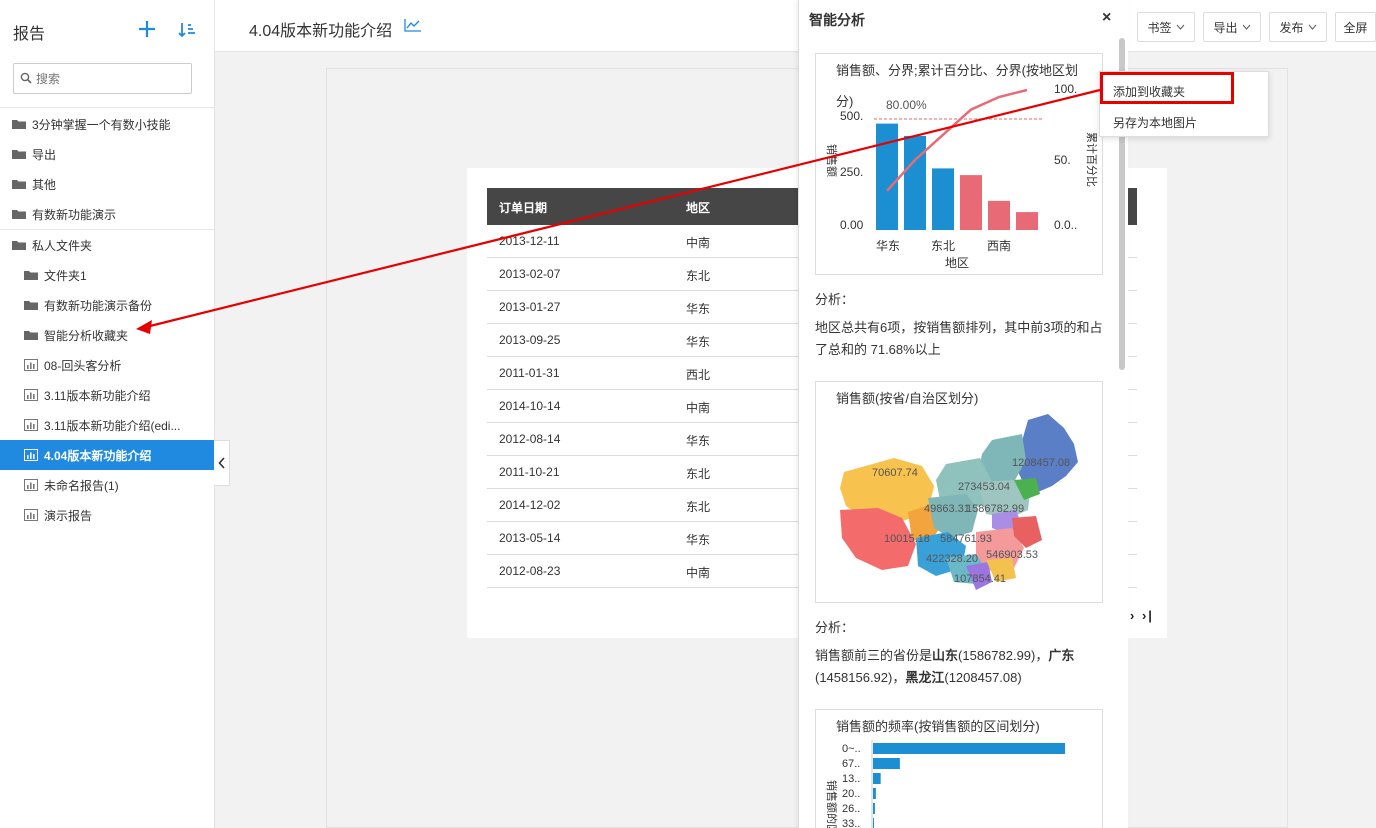 The width and height of the screenshot is (1376, 828). I want to click on fullscreen-button: 全屏, so click(1355, 27).